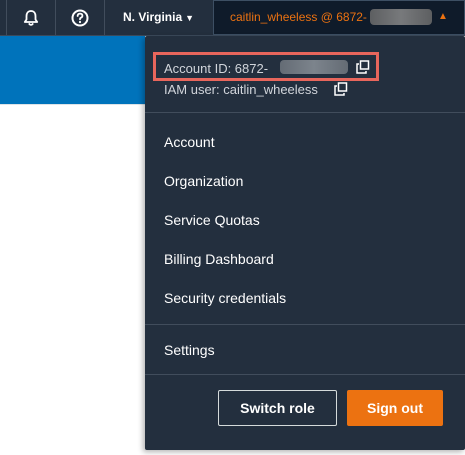  Describe the element at coordinates (219, 259) in the screenshot. I see `menu-item-billing-dashboard: Billing Dashboard` at that location.